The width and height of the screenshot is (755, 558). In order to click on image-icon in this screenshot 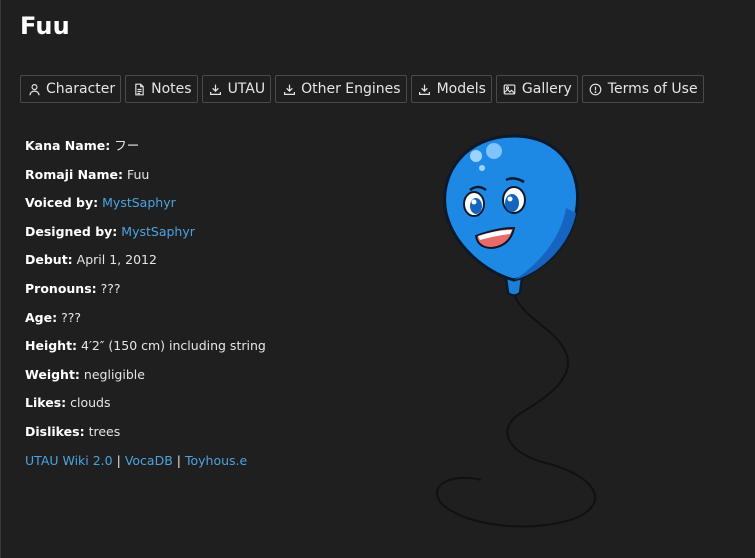, I will do `click(510, 89)`.